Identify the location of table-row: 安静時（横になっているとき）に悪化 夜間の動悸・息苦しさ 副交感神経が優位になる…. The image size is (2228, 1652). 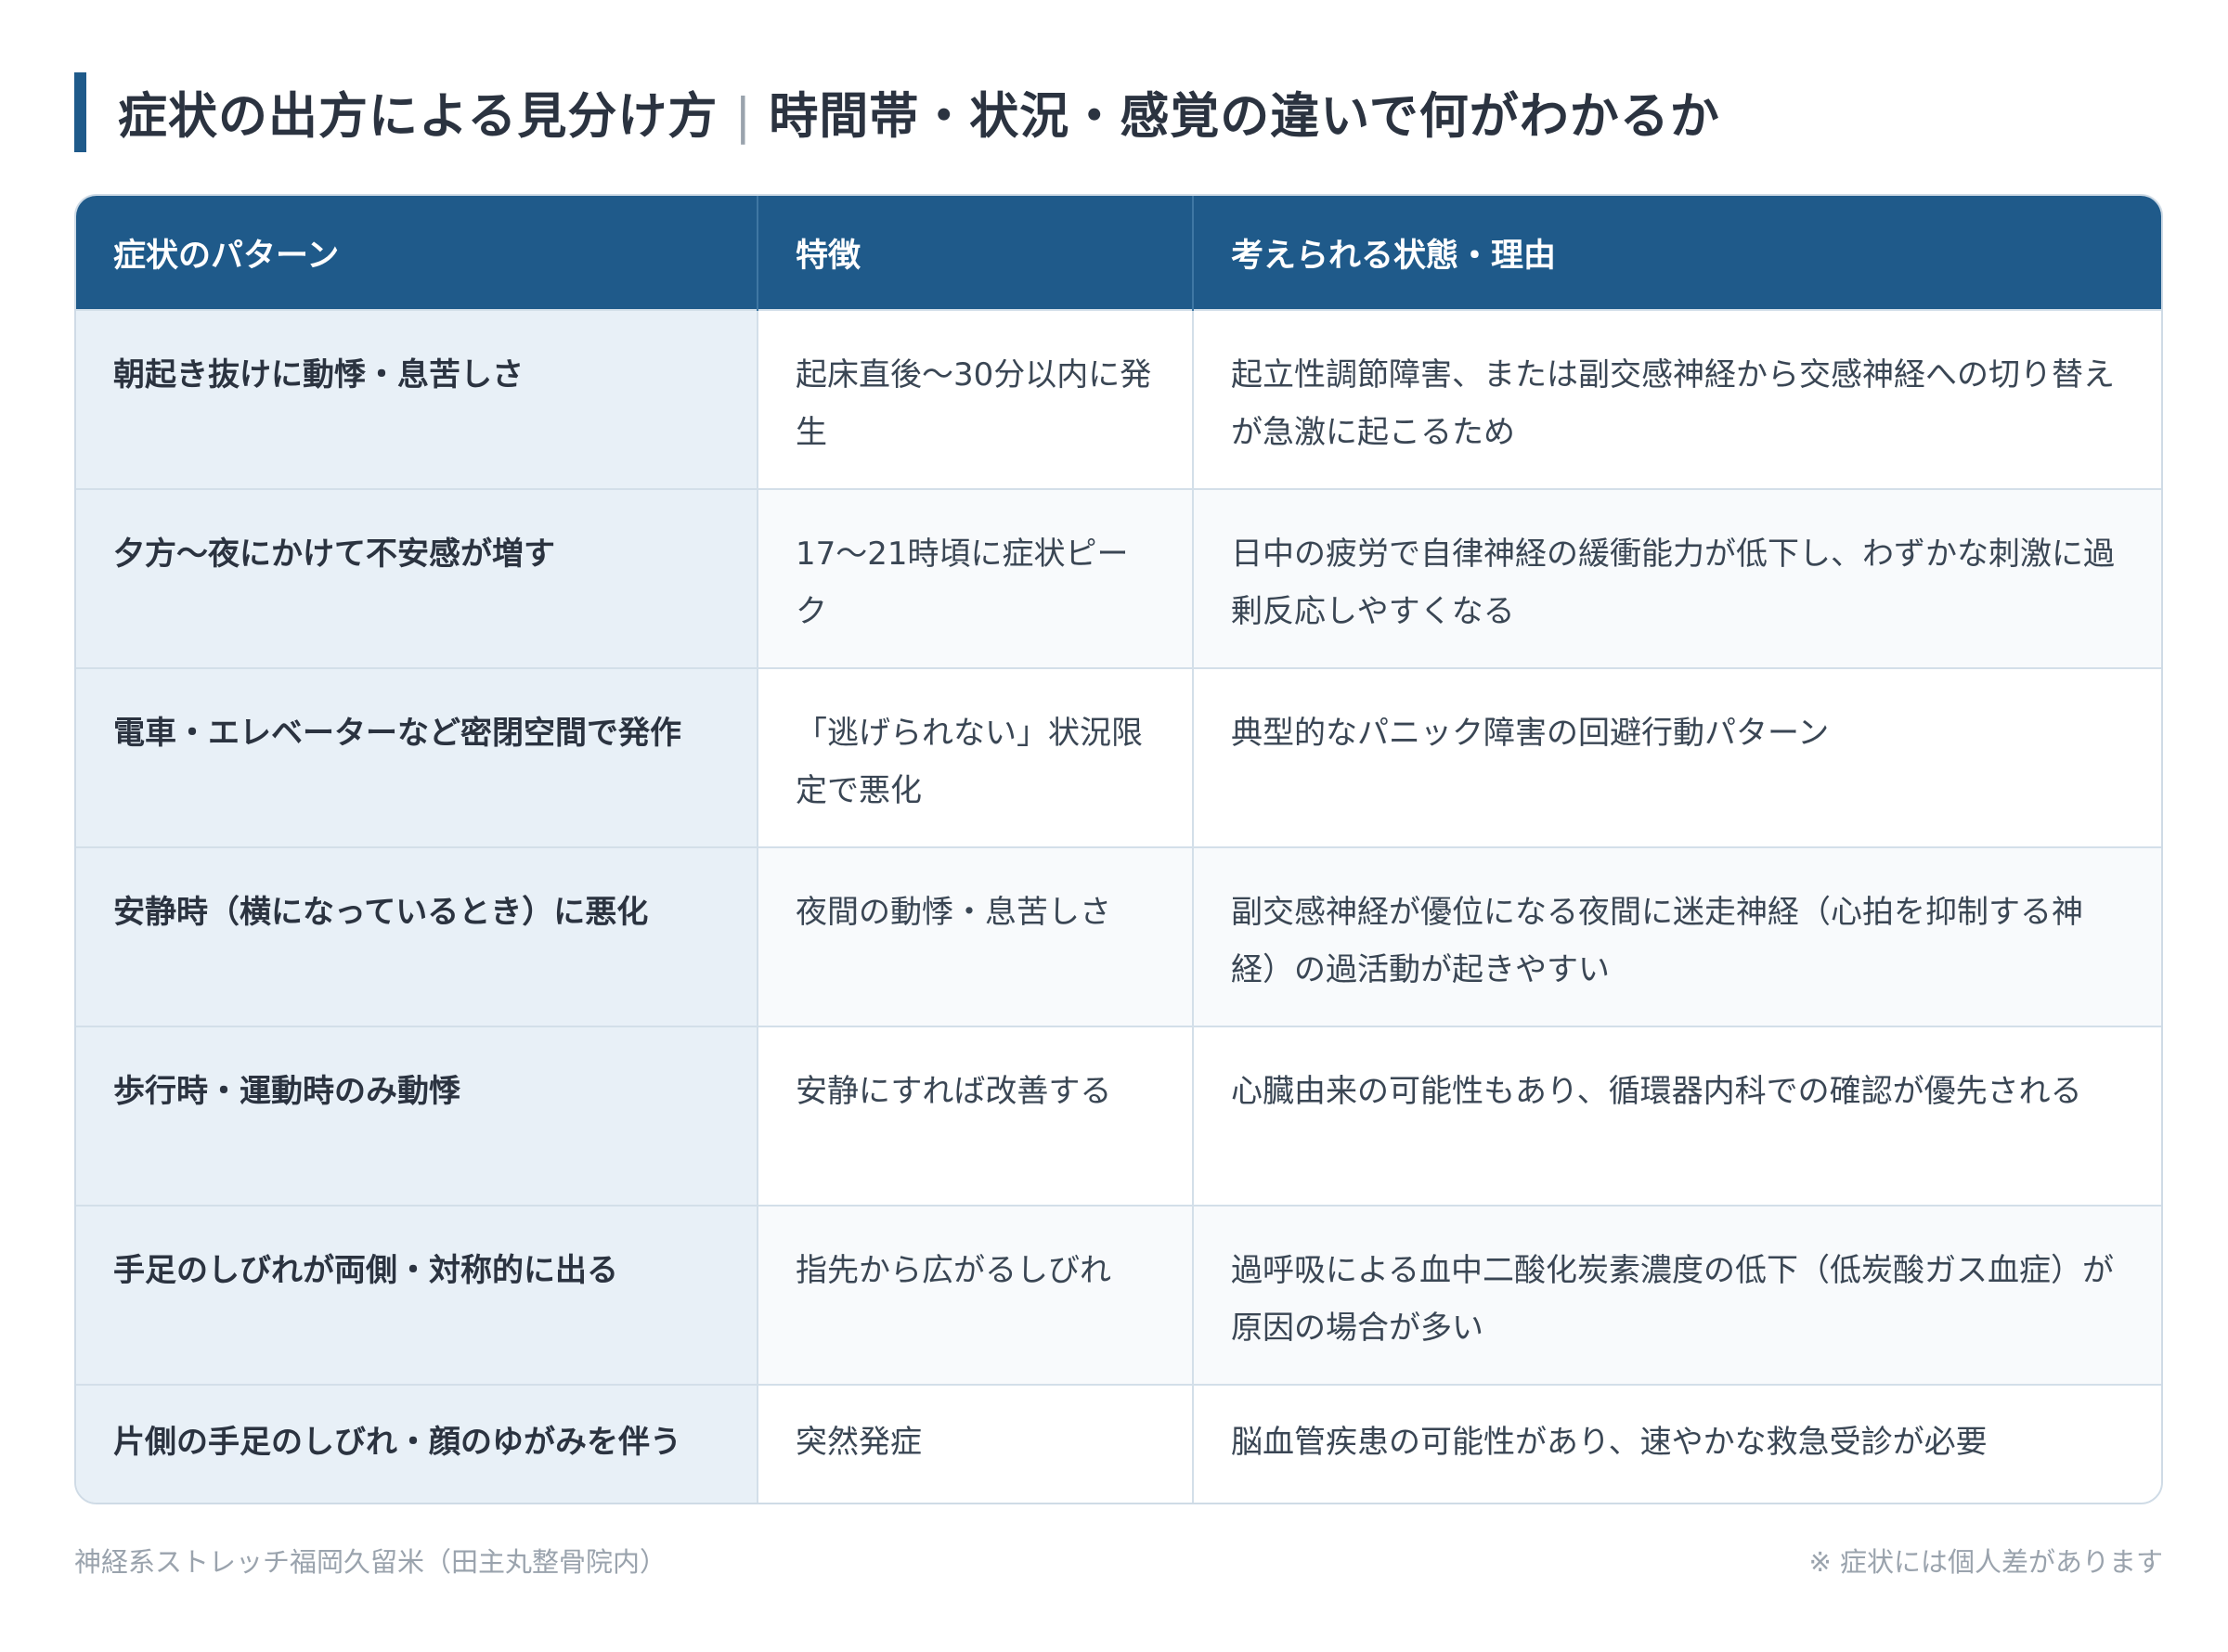
(1118, 936).